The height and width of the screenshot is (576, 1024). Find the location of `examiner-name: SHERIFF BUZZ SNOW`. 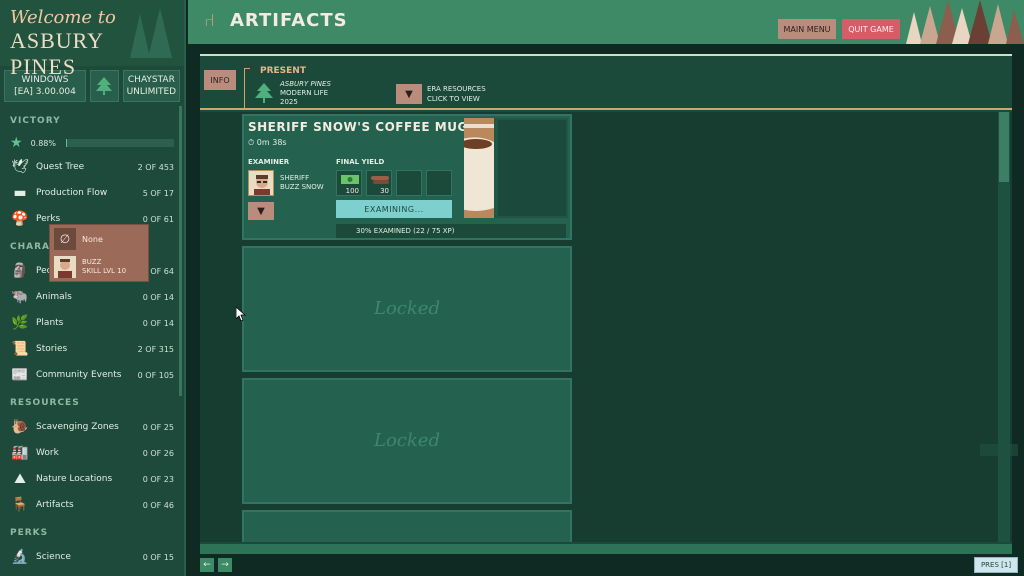

examiner-name: SHERIFF BUZZ SNOW is located at coordinates (302, 183).